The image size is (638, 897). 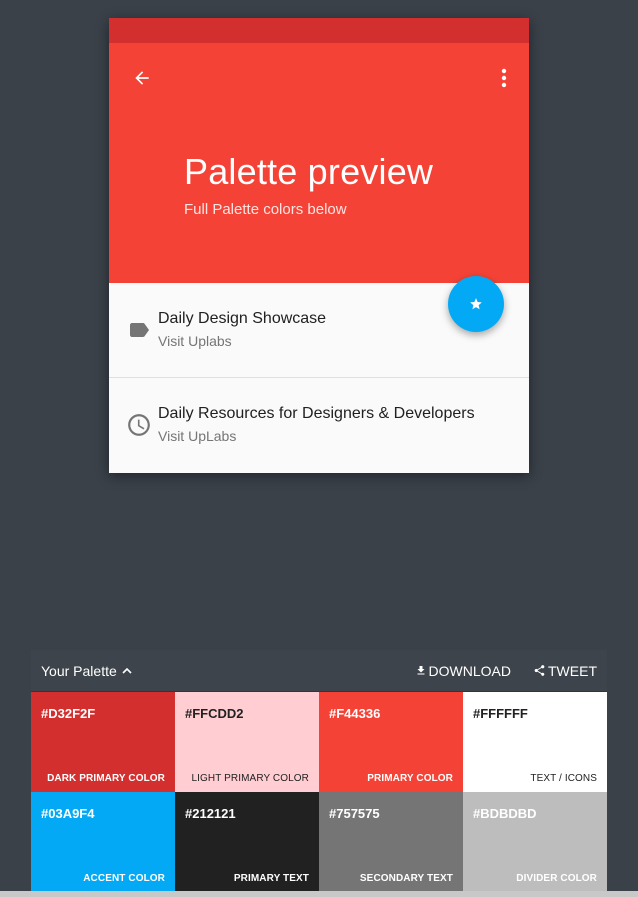 What do you see at coordinates (421, 670) in the screenshot?
I see `download-icon` at bounding box center [421, 670].